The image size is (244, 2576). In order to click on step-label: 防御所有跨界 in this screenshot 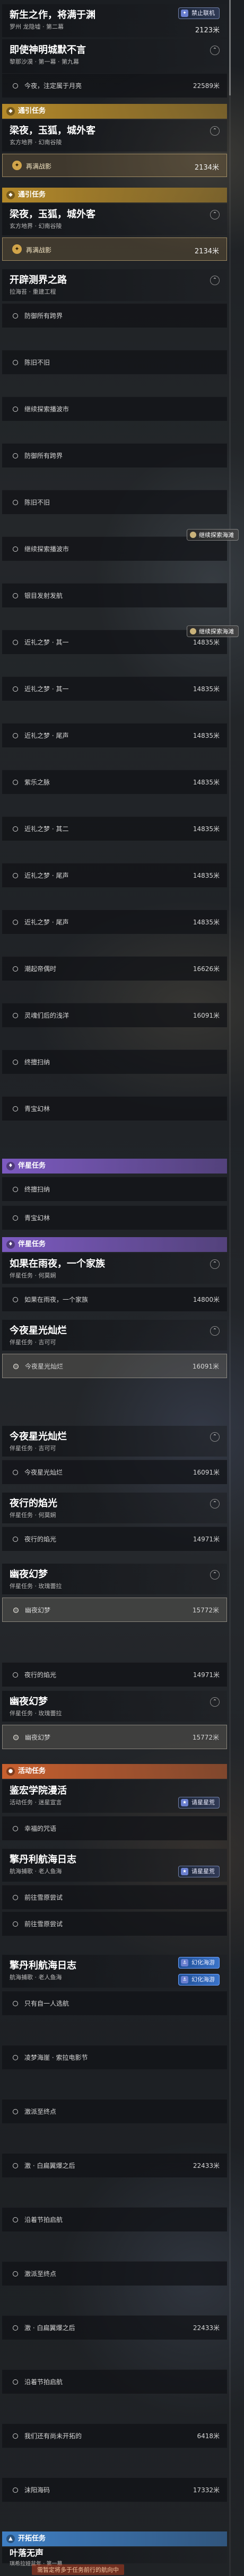, I will do `click(44, 456)`.